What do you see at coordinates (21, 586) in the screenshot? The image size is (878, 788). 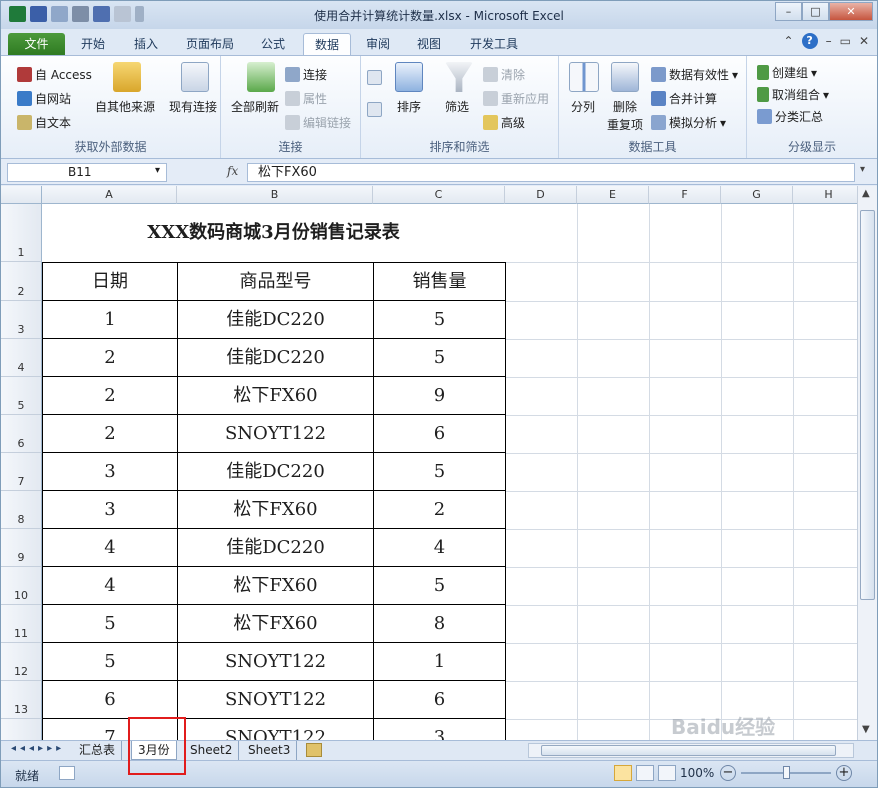 I see `row-header: 10` at bounding box center [21, 586].